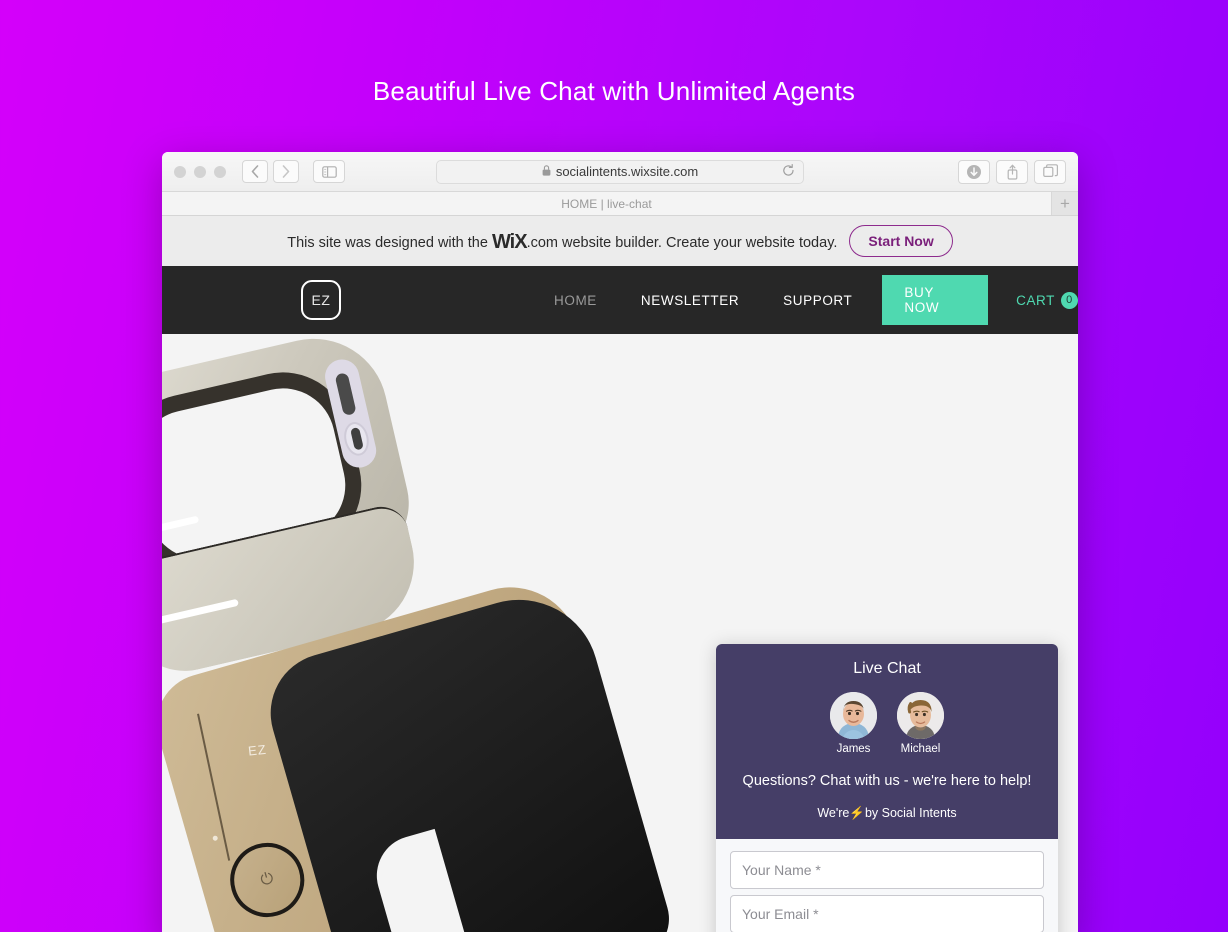 This screenshot has height=932, width=1228. I want to click on chat-agents-list: James Michael, so click(887, 723).